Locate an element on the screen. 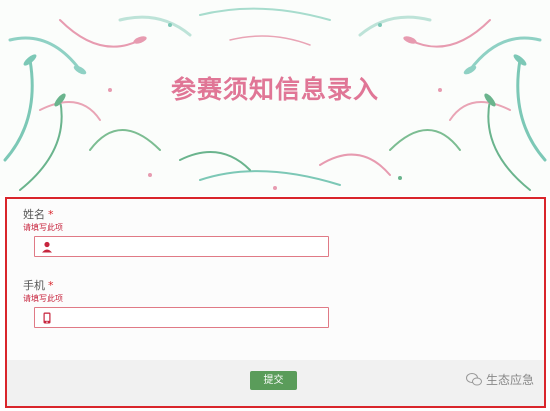  watermark: 生态应急 is located at coordinates (499, 379).